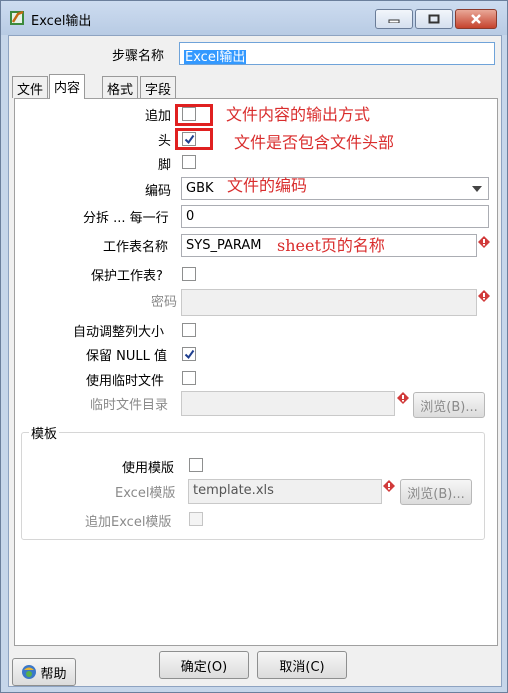 This screenshot has width=508, height=693. What do you see at coordinates (331, 245) in the screenshot?
I see `sheet-annotation: sheet页的名称` at bounding box center [331, 245].